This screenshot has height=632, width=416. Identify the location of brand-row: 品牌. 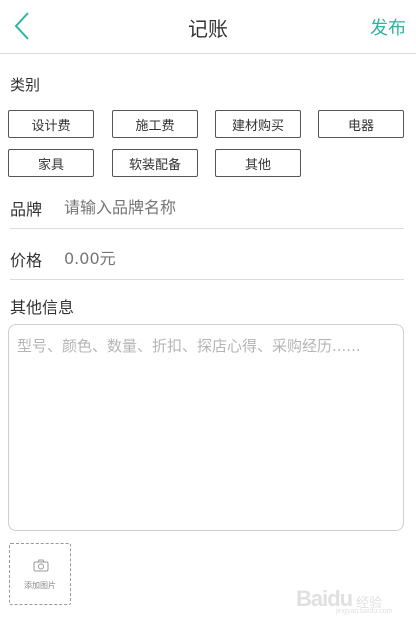
(207, 208).